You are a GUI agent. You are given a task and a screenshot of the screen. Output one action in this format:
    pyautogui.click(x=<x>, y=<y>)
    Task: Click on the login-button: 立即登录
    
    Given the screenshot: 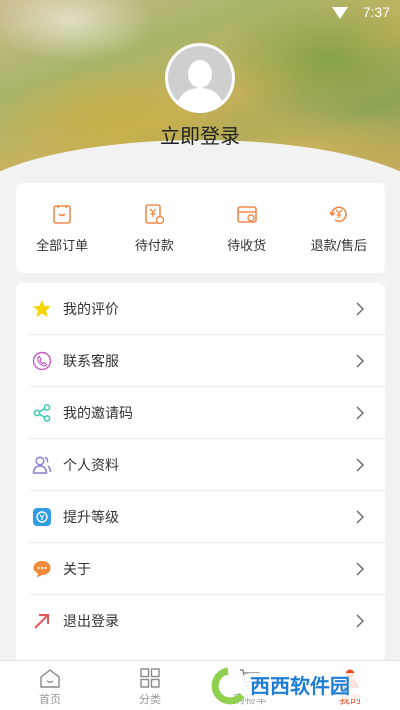 What is the action you would take?
    pyautogui.click(x=200, y=134)
    